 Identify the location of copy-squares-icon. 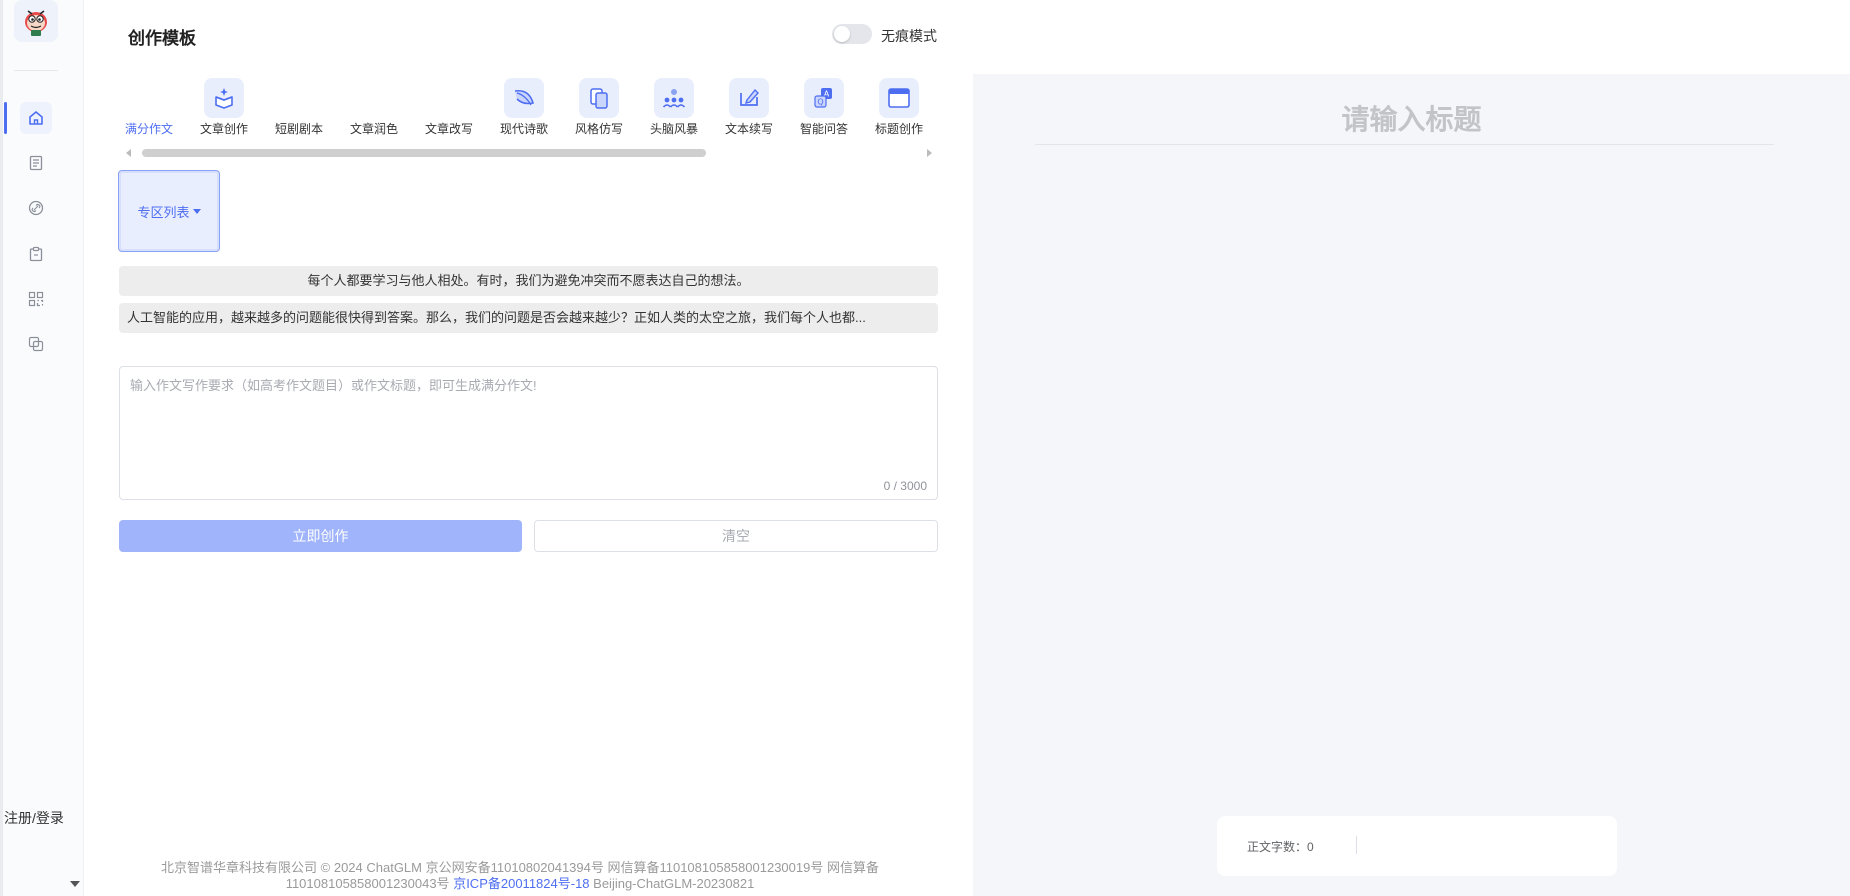
(36, 344).